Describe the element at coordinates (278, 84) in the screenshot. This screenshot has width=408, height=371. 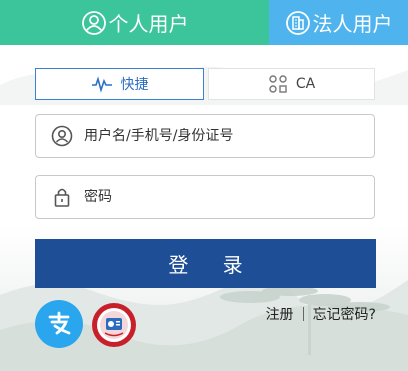
I see `ca-key-icon` at that location.